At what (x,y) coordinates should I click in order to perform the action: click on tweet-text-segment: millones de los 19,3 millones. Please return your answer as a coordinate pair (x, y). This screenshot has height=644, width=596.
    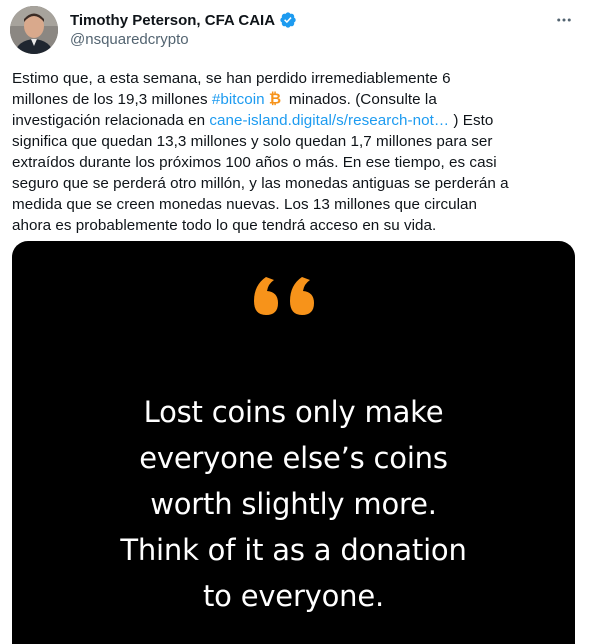
    Looking at the image, I should click on (112, 99).